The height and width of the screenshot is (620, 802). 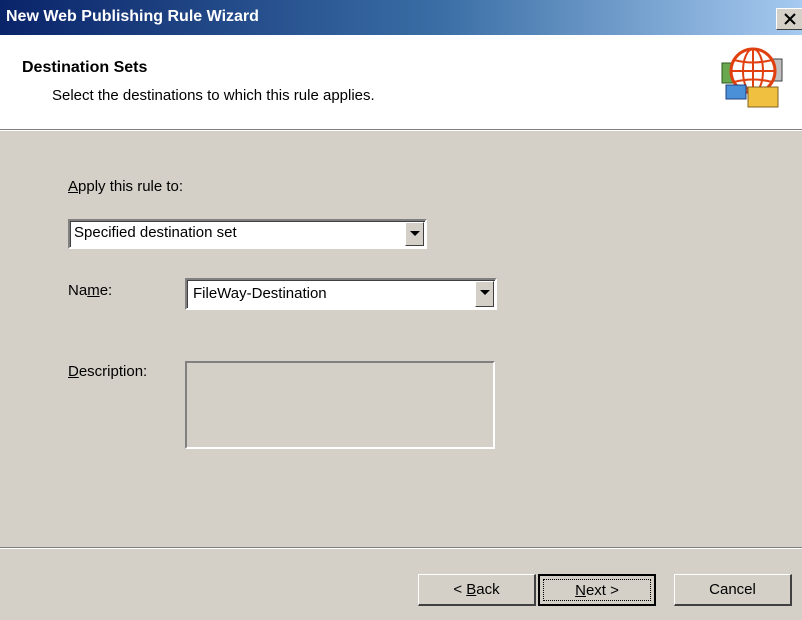 I want to click on next-post: ext >, so click(x=602, y=590).